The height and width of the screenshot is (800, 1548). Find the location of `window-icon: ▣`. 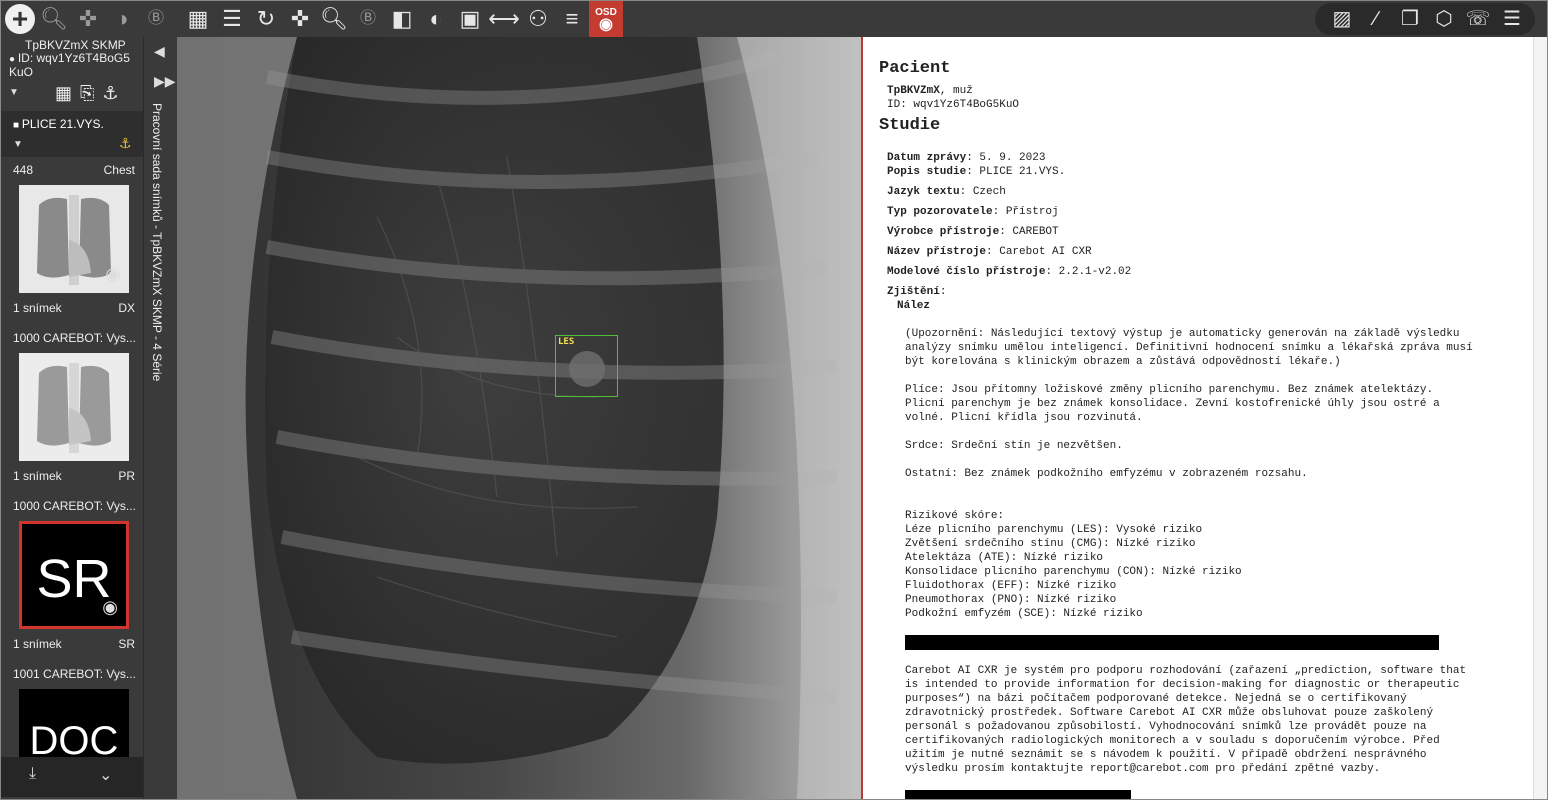

window-icon: ▣ is located at coordinates (470, 19).